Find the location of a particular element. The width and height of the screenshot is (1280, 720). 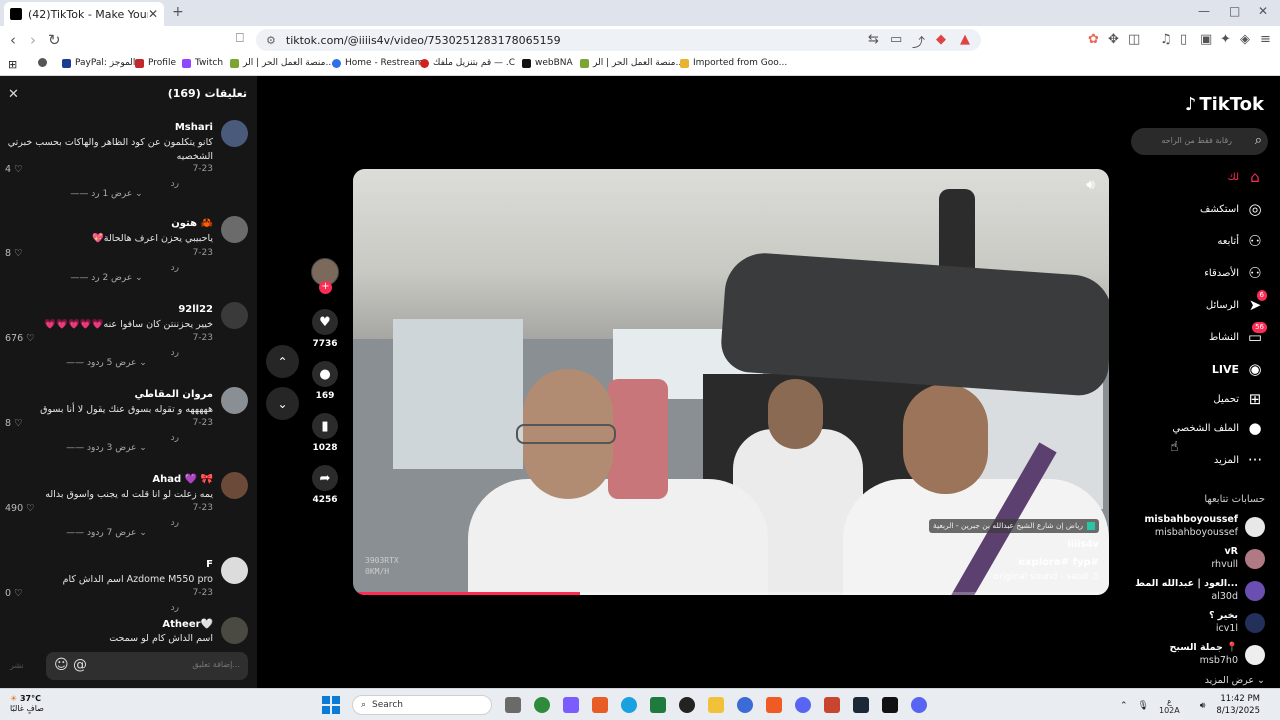

comment-likes: 4 ♡ is located at coordinates (14, 169).